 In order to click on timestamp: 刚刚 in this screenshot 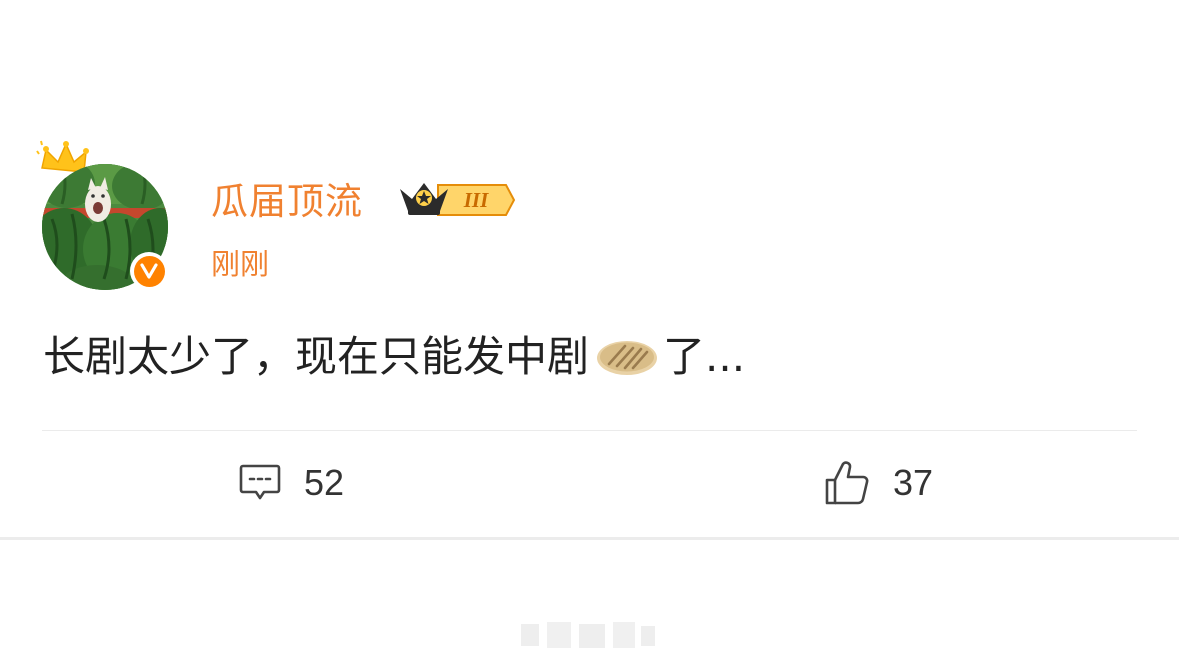, I will do `click(240, 264)`.